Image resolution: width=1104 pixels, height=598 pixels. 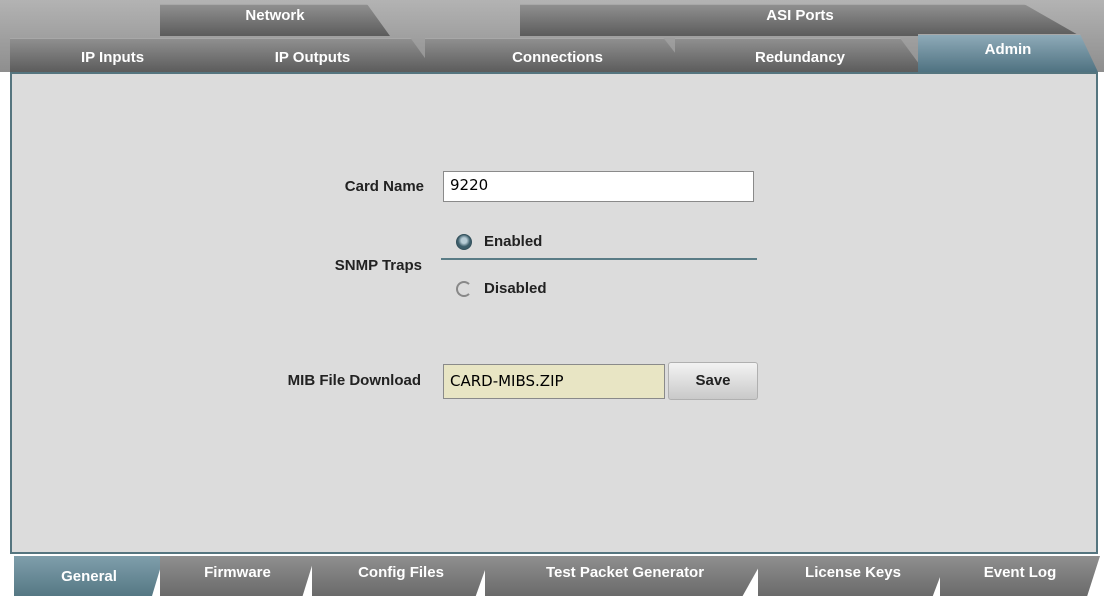 What do you see at coordinates (275, 20) in the screenshot?
I see `tab-network: Network` at bounding box center [275, 20].